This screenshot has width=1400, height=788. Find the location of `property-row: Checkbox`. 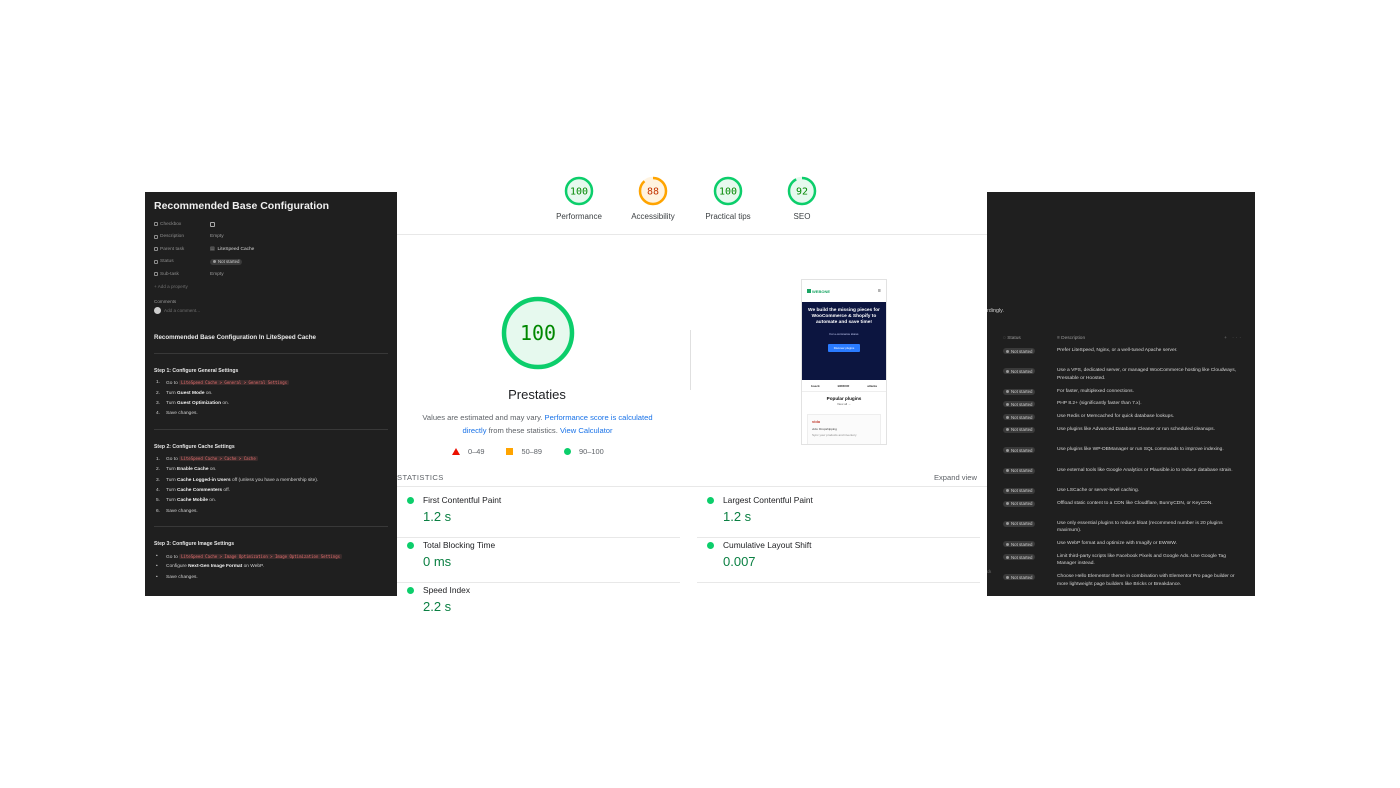

property-row: Checkbox is located at coordinates (271, 224).